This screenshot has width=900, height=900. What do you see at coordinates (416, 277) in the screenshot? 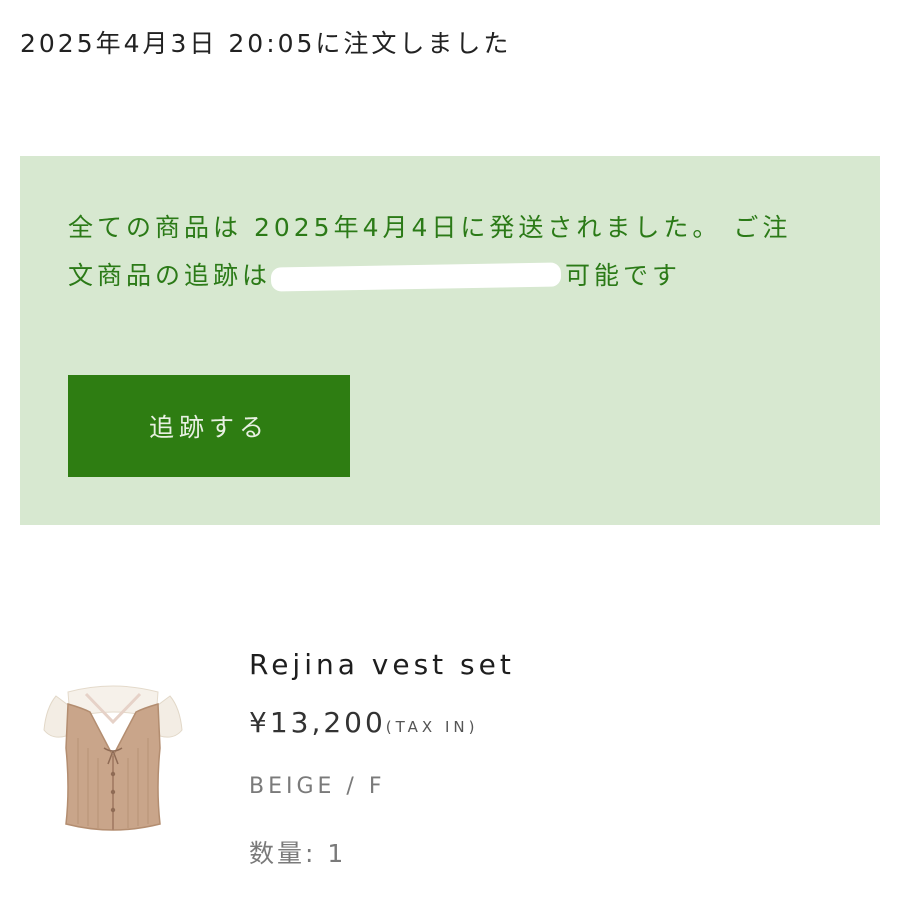
I see `redacted-tracking-info` at bounding box center [416, 277].